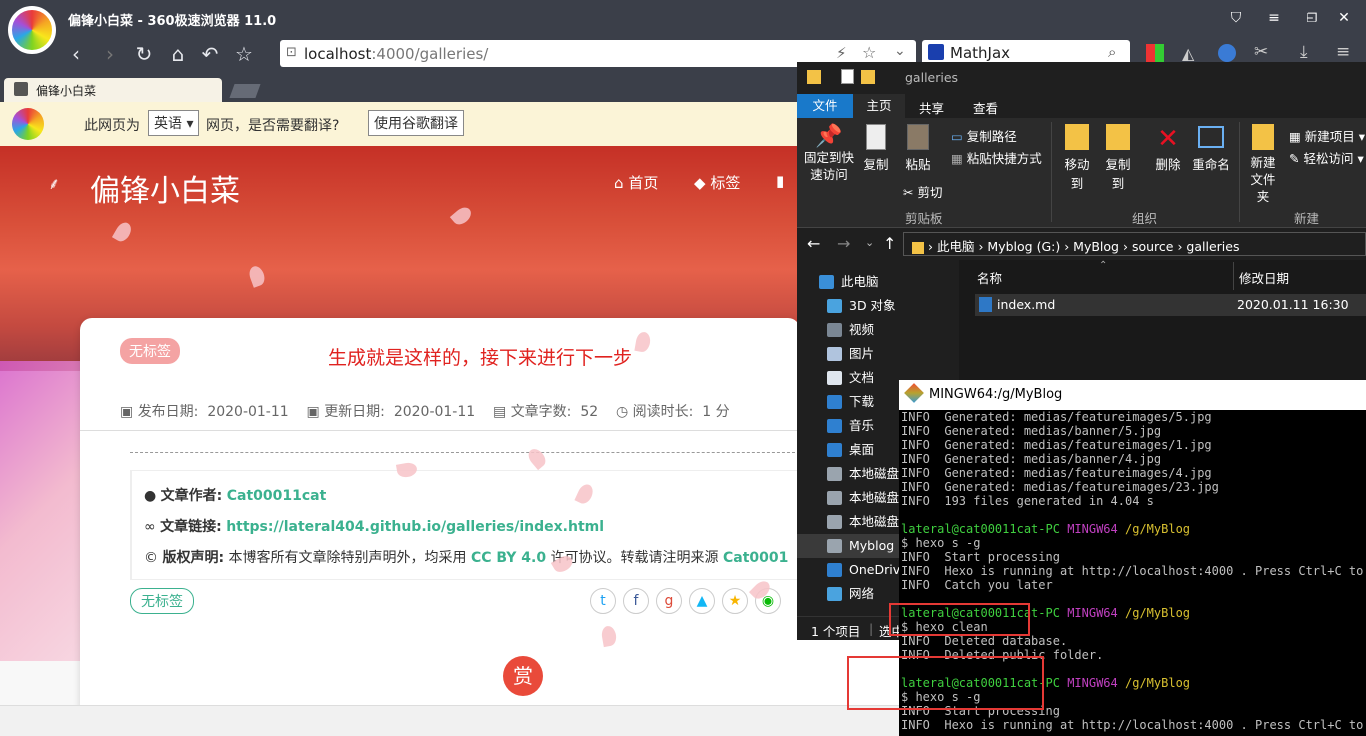 This screenshot has width=1366, height=736. What do you see at coordinates (985, 107) in the screenshot?
I see `ribbon-tab-view: 查看` at bounding box center [985, 107].